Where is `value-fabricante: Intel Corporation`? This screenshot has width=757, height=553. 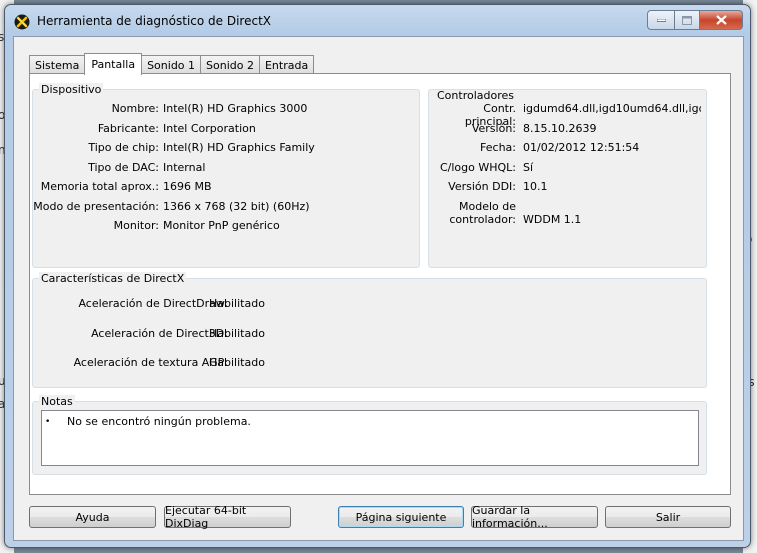
value-fabricante: Intel Corporation is located at coordinates (209, 128).